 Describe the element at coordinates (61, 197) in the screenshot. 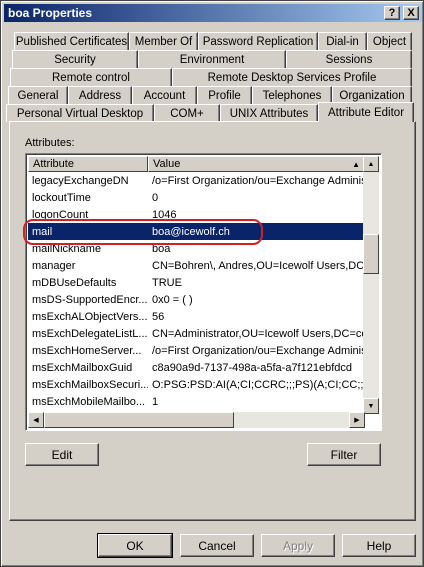

I see `attribute-name: lockoutTime` at that location.